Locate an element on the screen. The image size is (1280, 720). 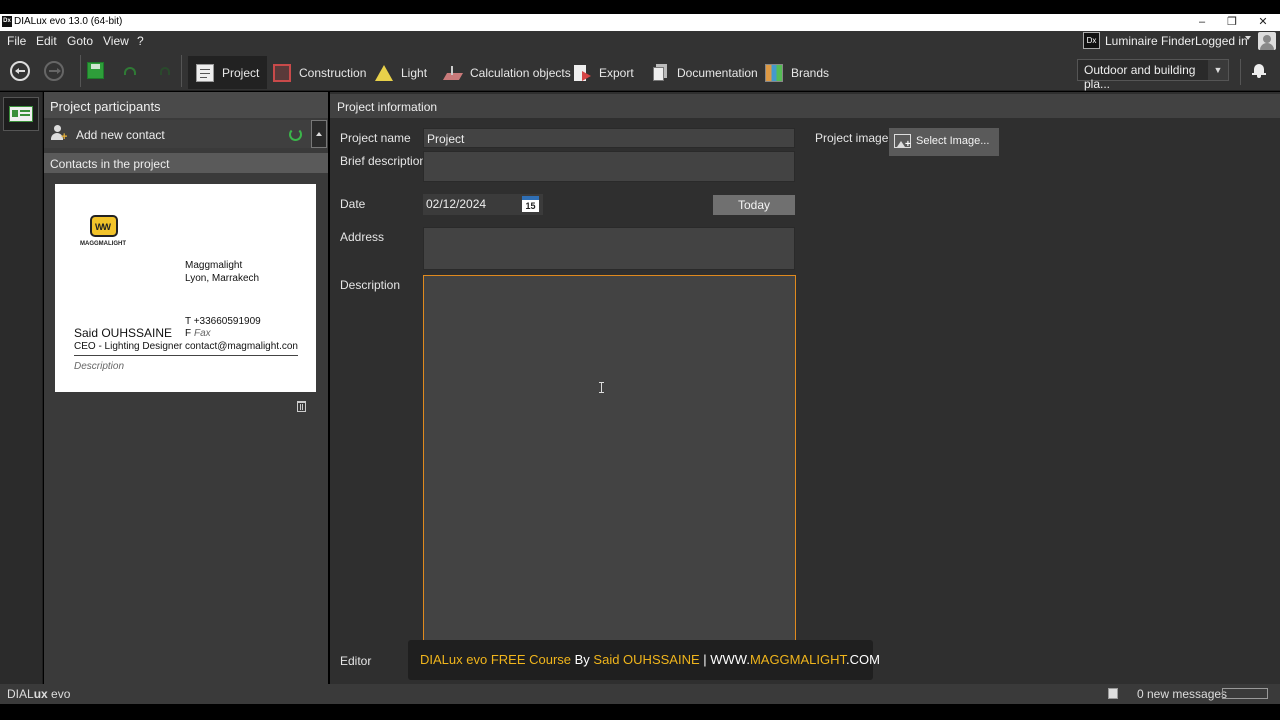
watermark-course: DIALux evo FREE Course is located at coordinates (496, 659).